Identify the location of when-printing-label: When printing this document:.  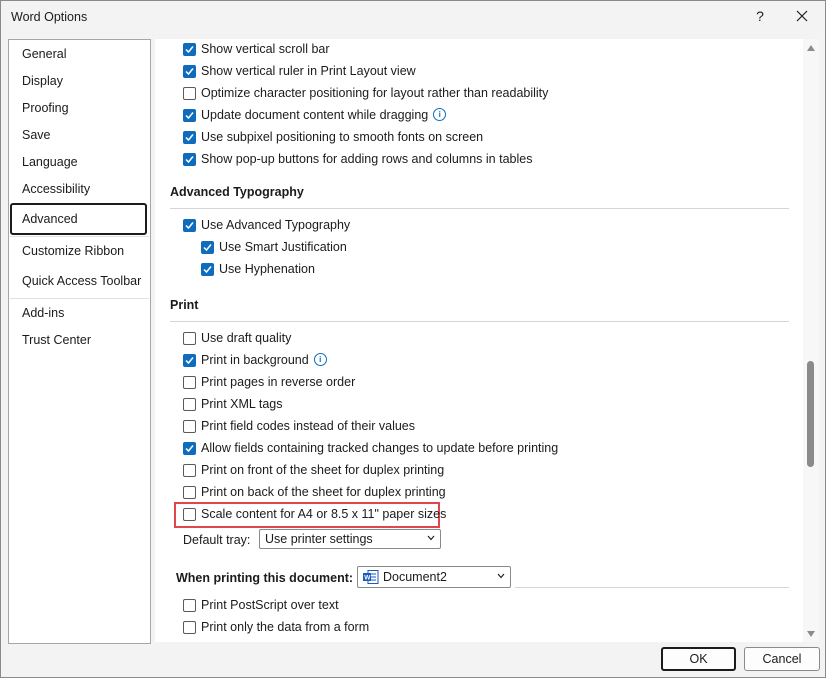
(265, 578).